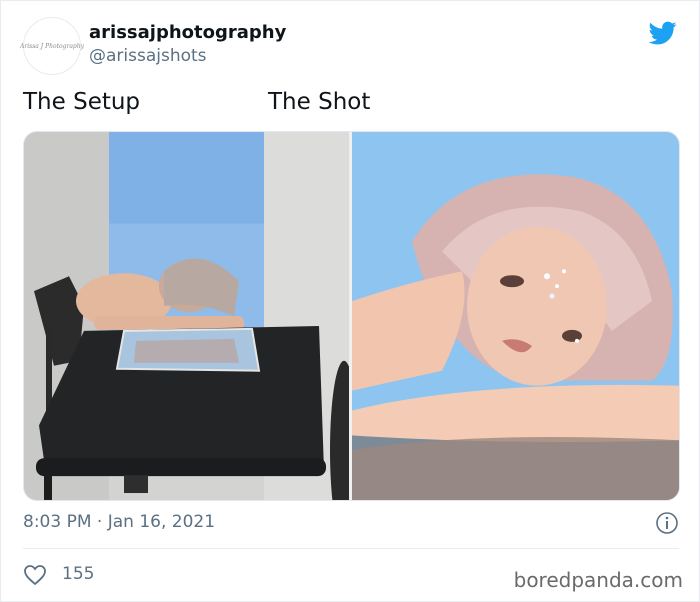  What do you see at coordinates (667, 523) in the screenshot?
I see `info-icon` at bounding box center [667, 523].